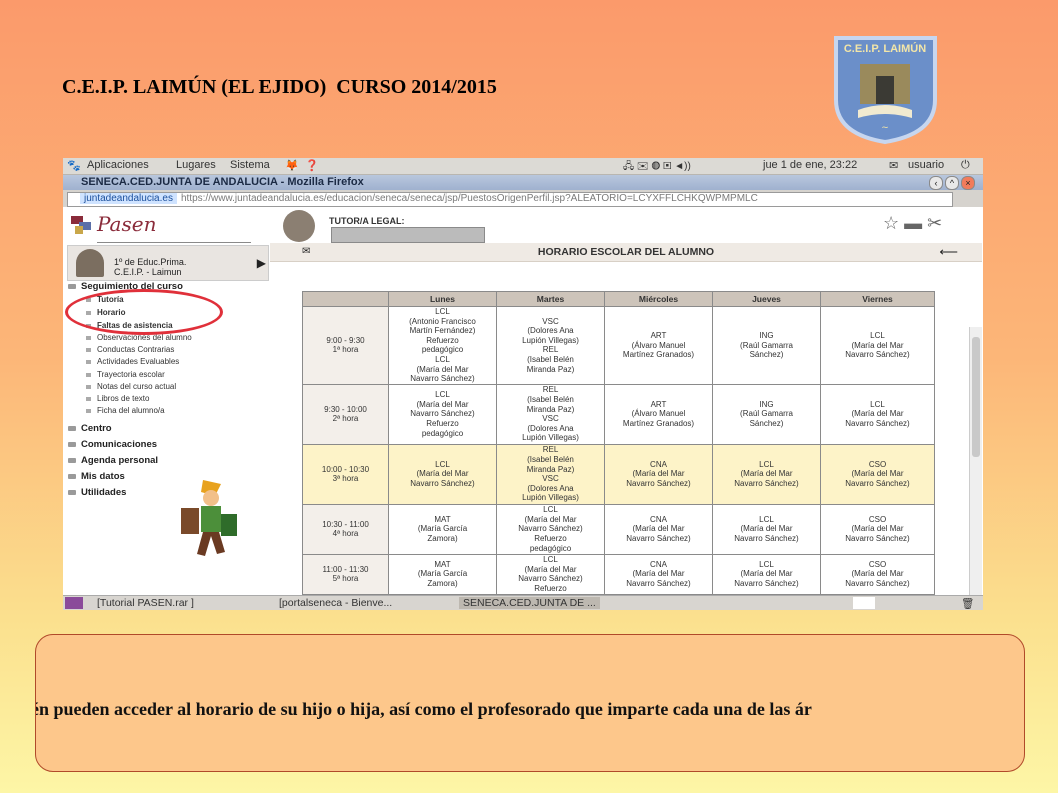 The height and width of the screenshot is (793, 1058). What do you see at coordinates (345, 574) in the screenshot?
I see `time-slot: 11:00 - 11:30 5ª hora` at bounding box center [345, 574].